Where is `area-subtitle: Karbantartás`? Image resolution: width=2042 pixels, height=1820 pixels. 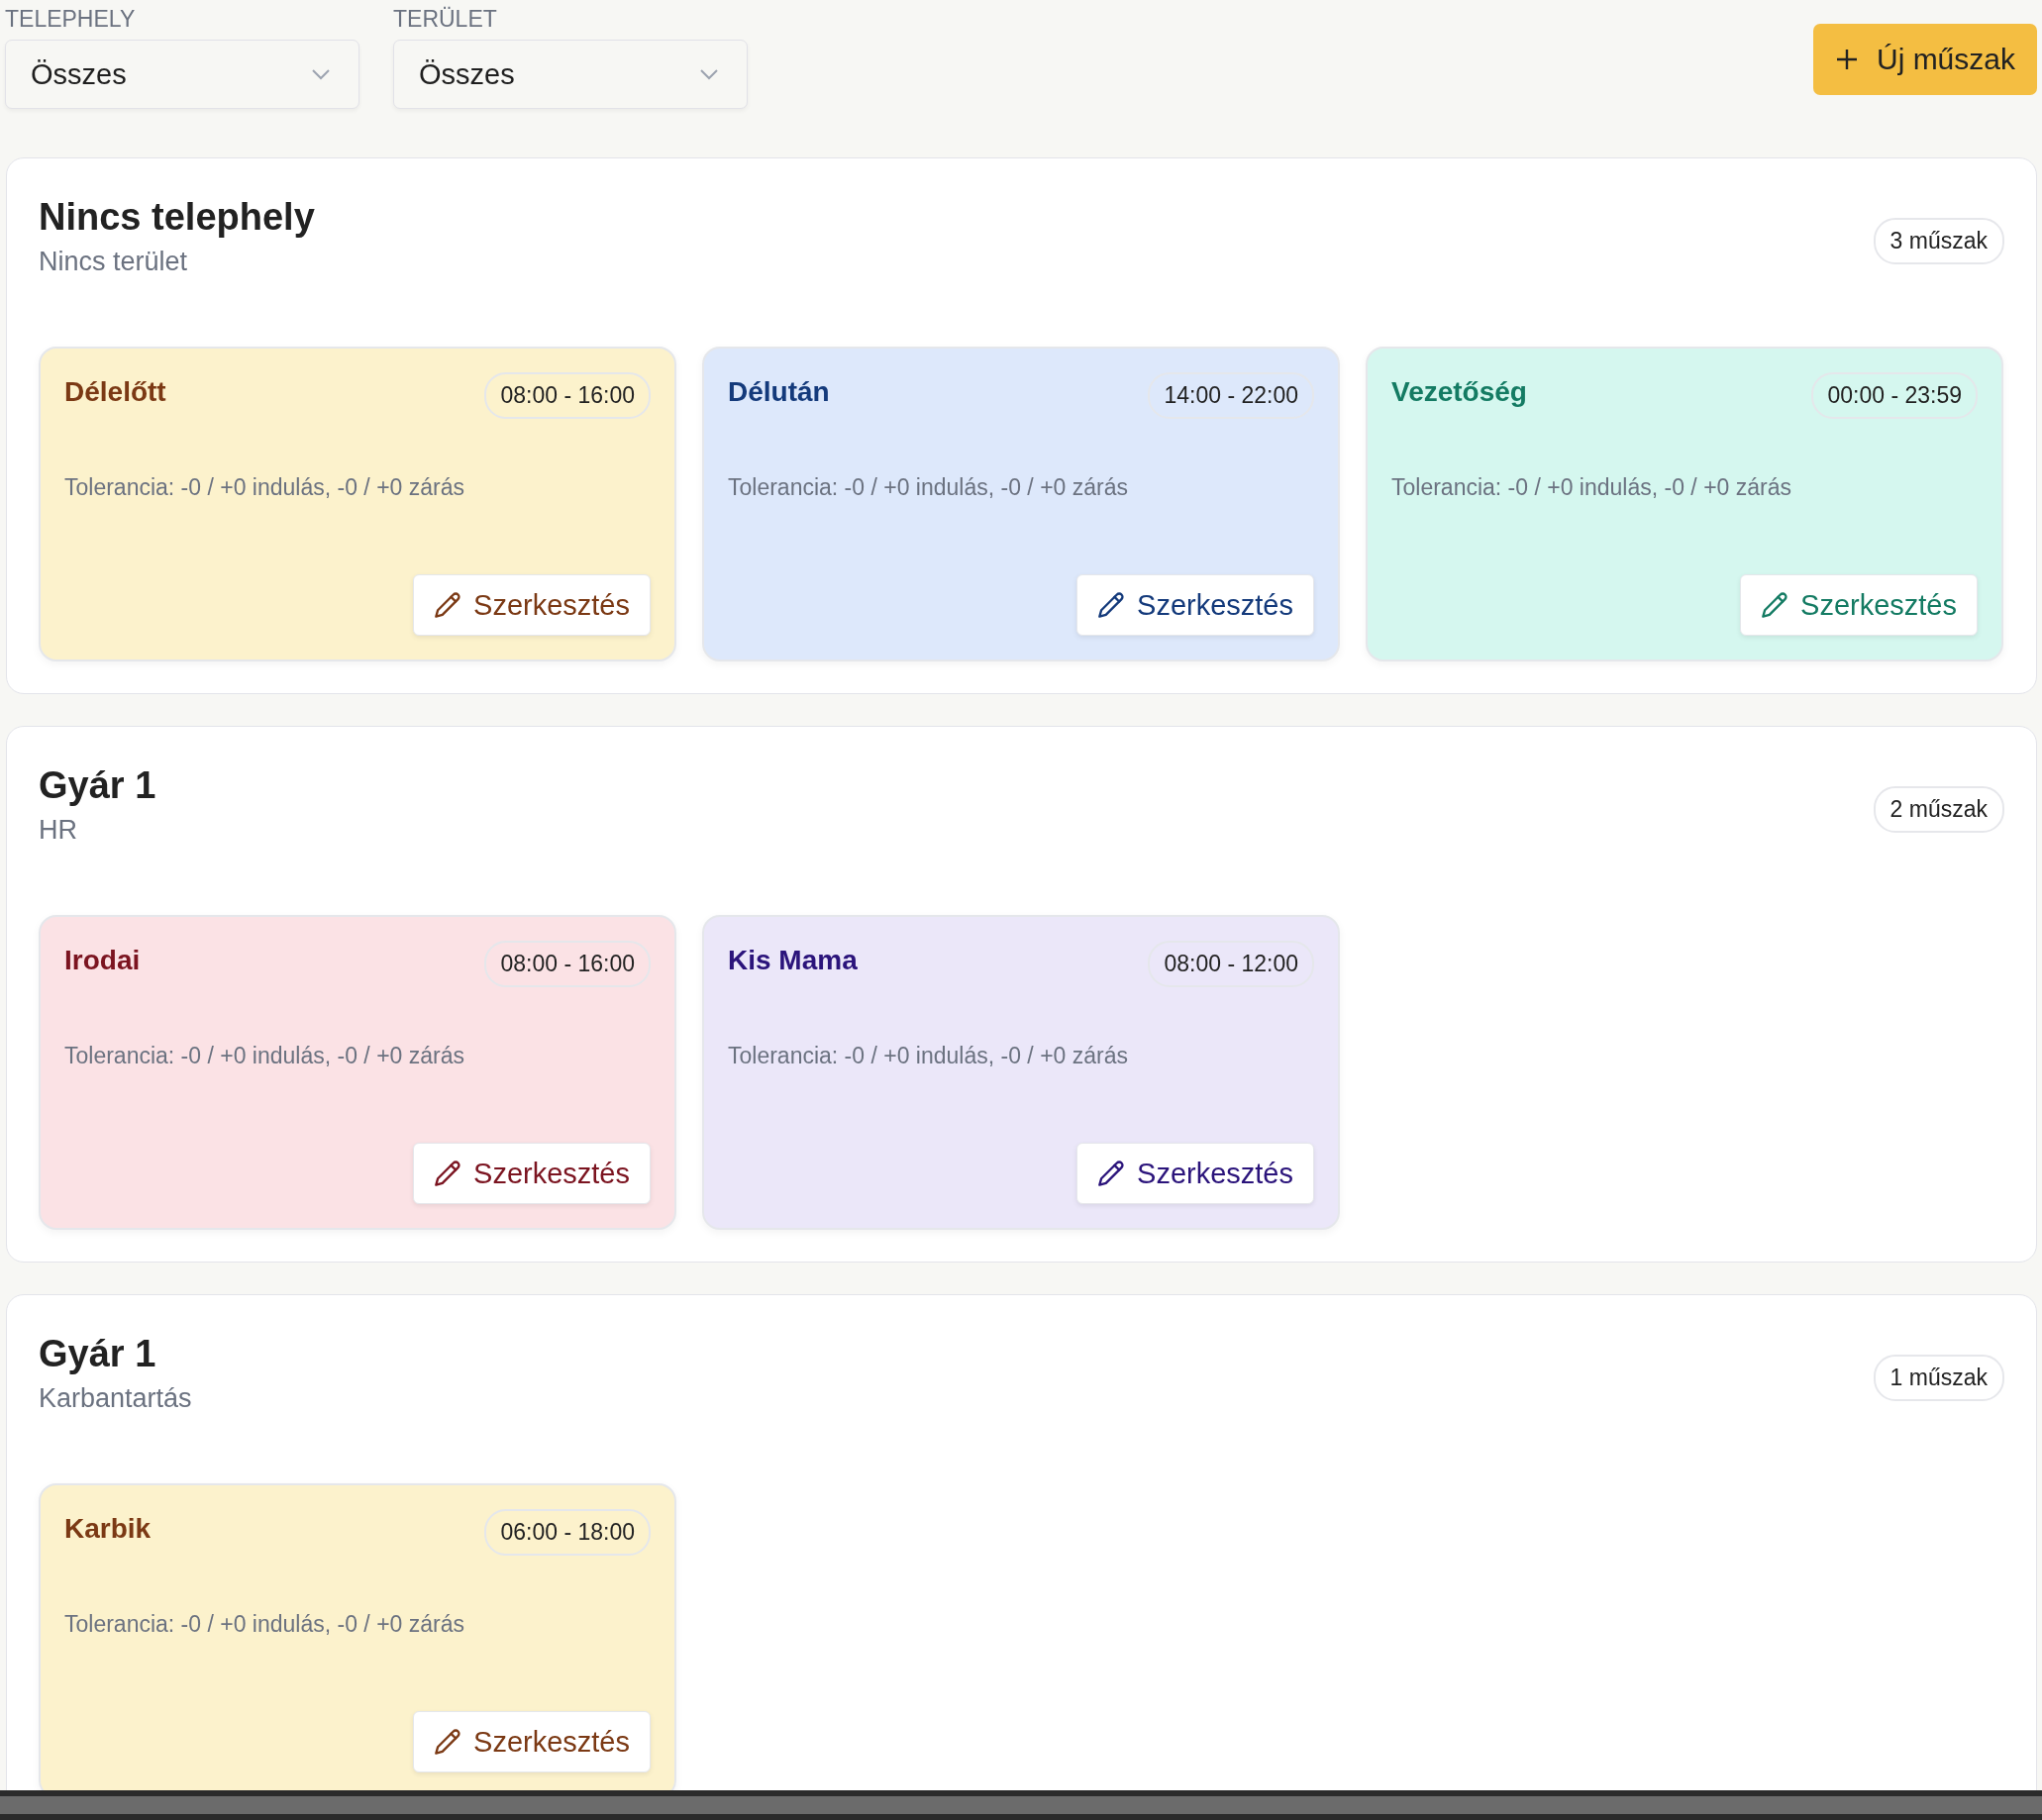 area-subtitle: Karbantartás is located at coordinates (116, 1398).